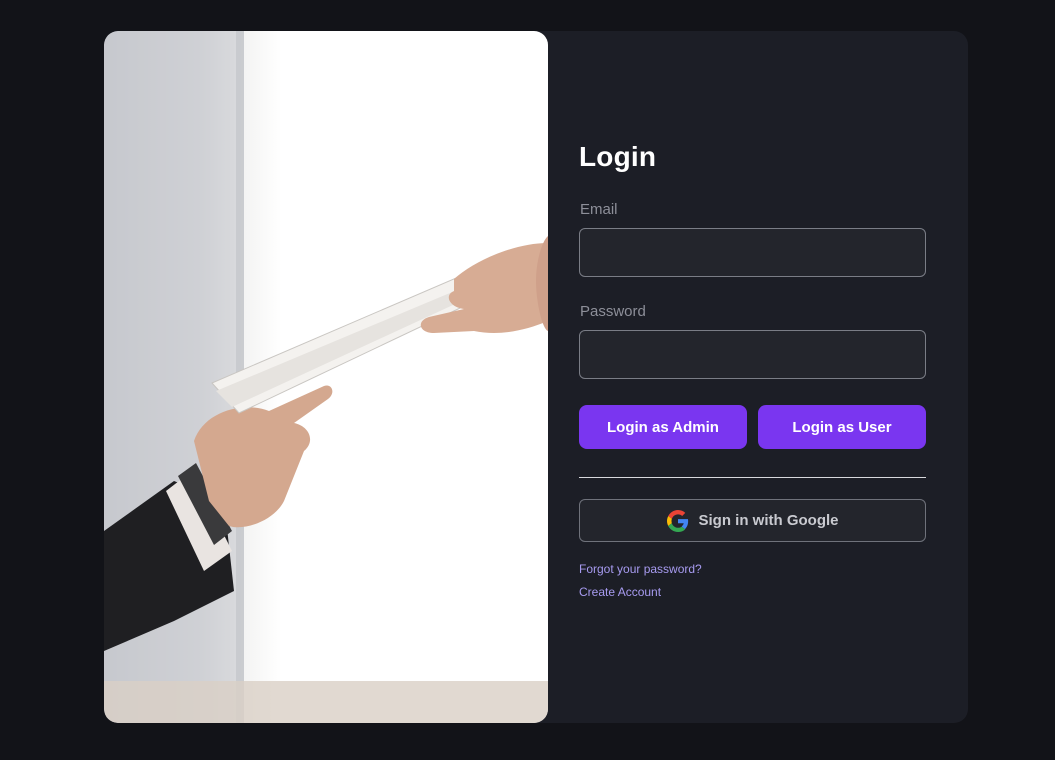  Describe the element at coordinates (752, 477) in the screenshot. I see `divider` at that location.